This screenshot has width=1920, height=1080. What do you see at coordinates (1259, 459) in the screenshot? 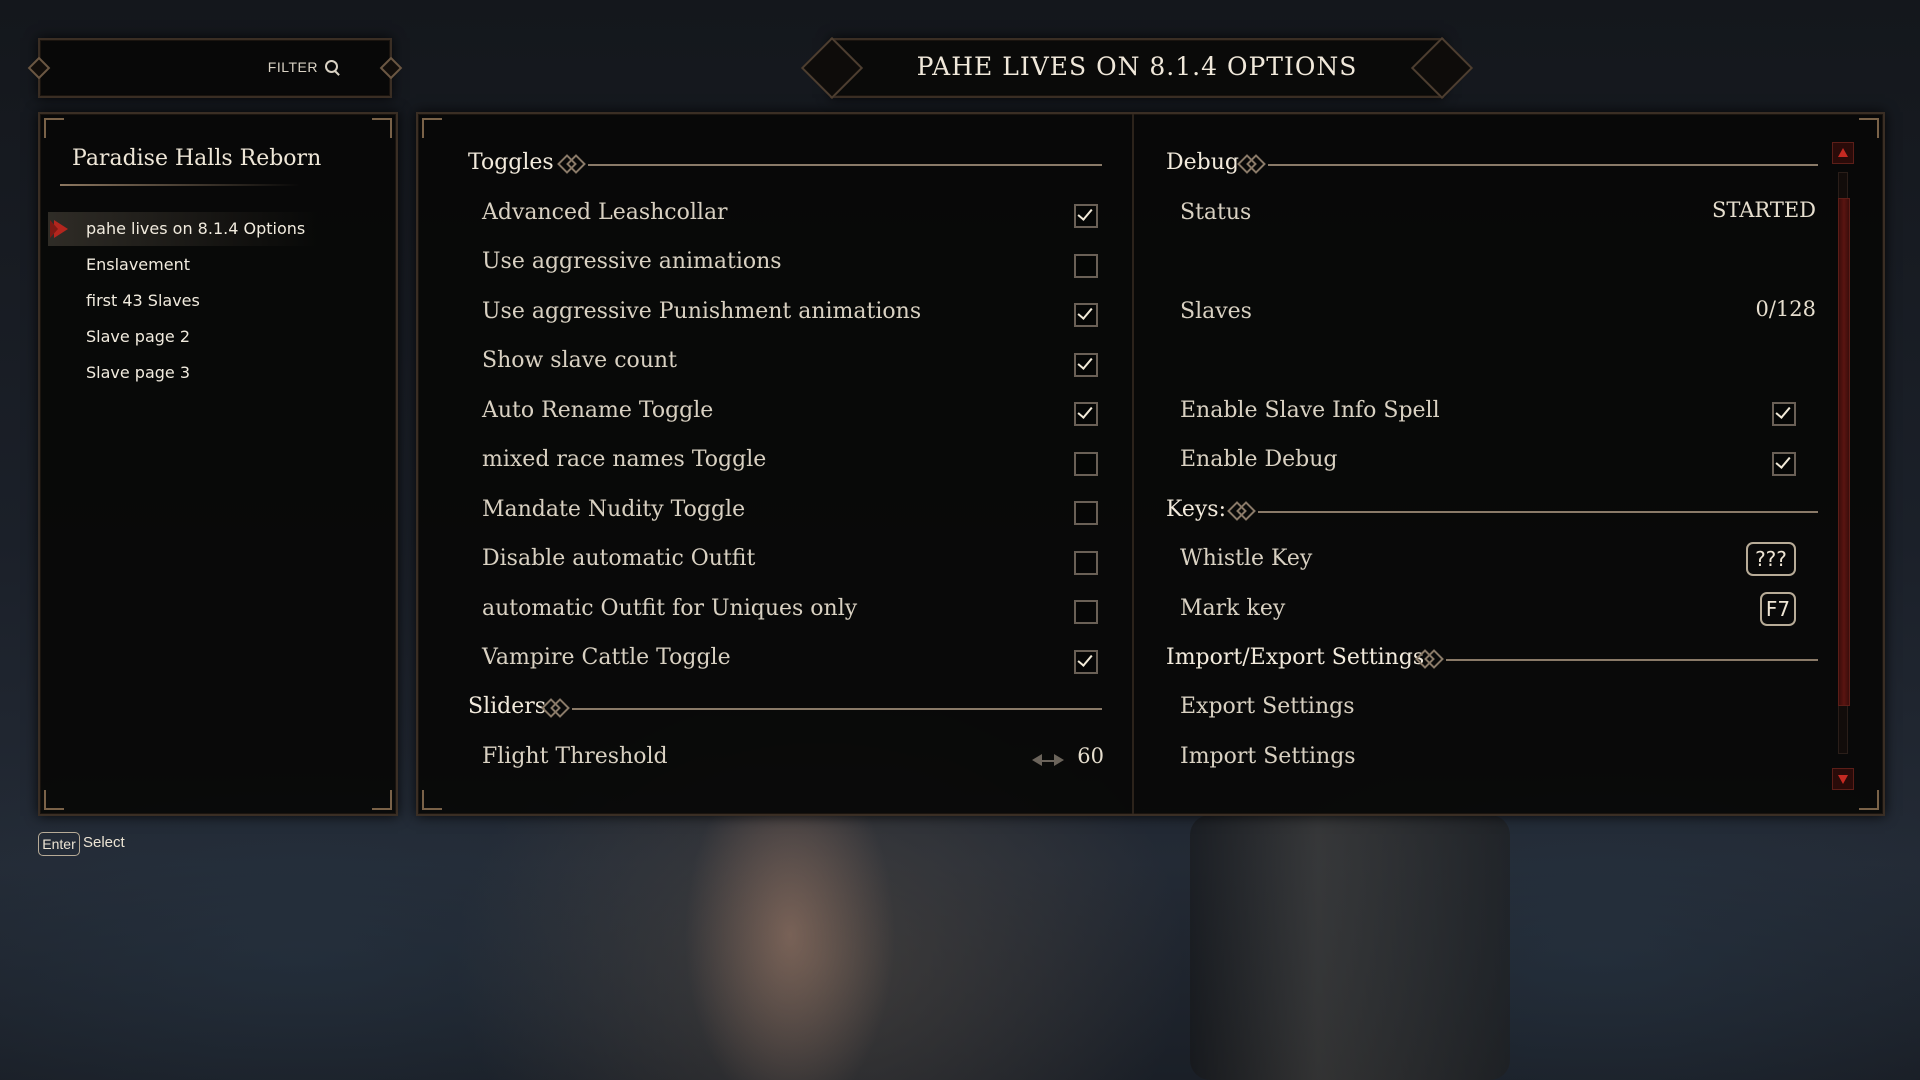
I see `toggle-label: Enable Debug` at bounding box center [1259, 459].